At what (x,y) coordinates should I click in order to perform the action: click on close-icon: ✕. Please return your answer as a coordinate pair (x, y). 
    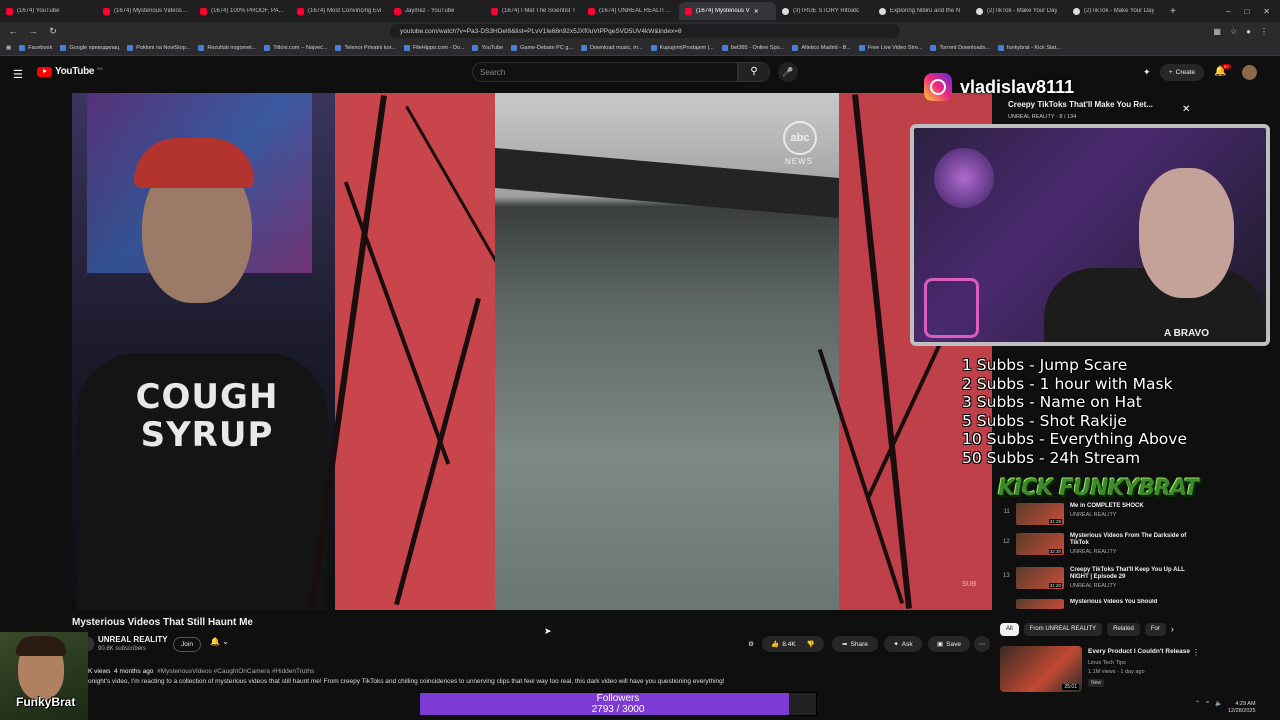
    Looking at the image, I should click on (1186, 109).